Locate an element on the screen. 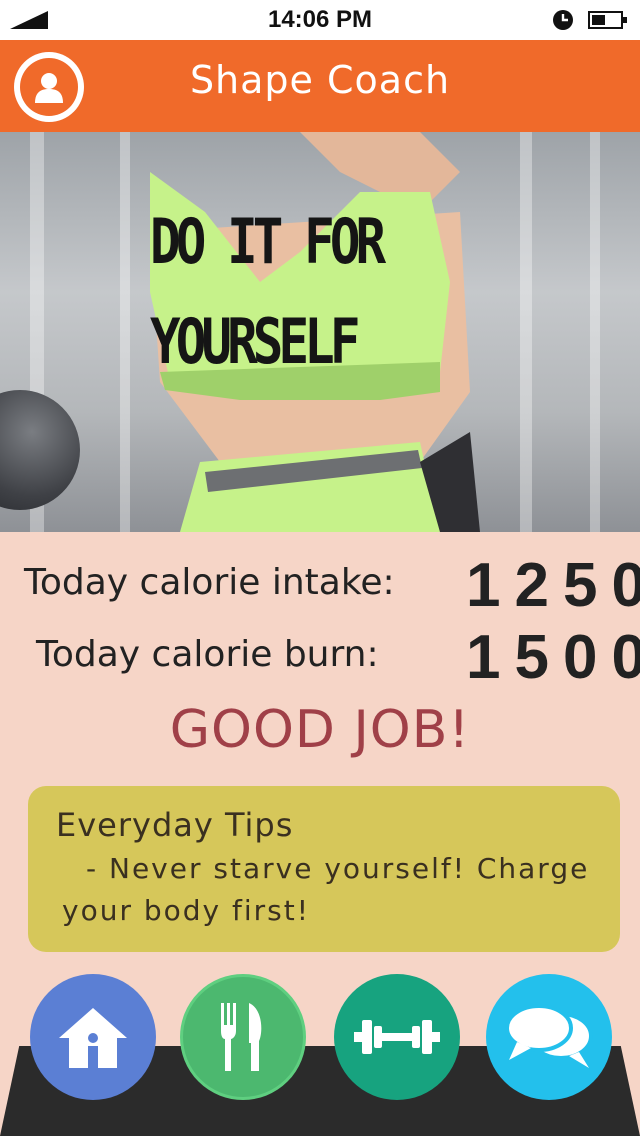  slogan-line-1: DO IT FOR is located at coordinates (268, 241).